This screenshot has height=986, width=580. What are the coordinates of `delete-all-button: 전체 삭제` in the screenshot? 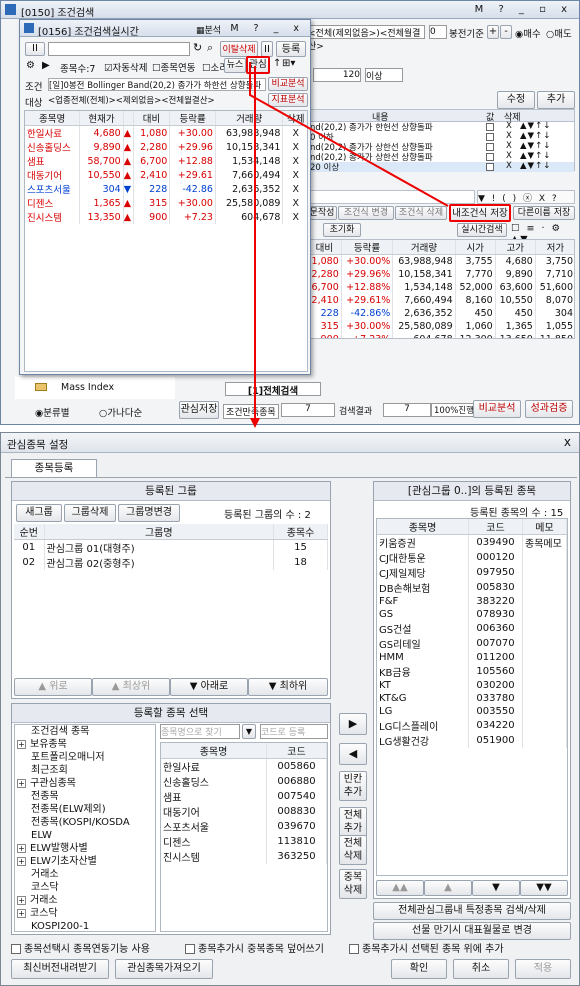 It's located at (353, 850).